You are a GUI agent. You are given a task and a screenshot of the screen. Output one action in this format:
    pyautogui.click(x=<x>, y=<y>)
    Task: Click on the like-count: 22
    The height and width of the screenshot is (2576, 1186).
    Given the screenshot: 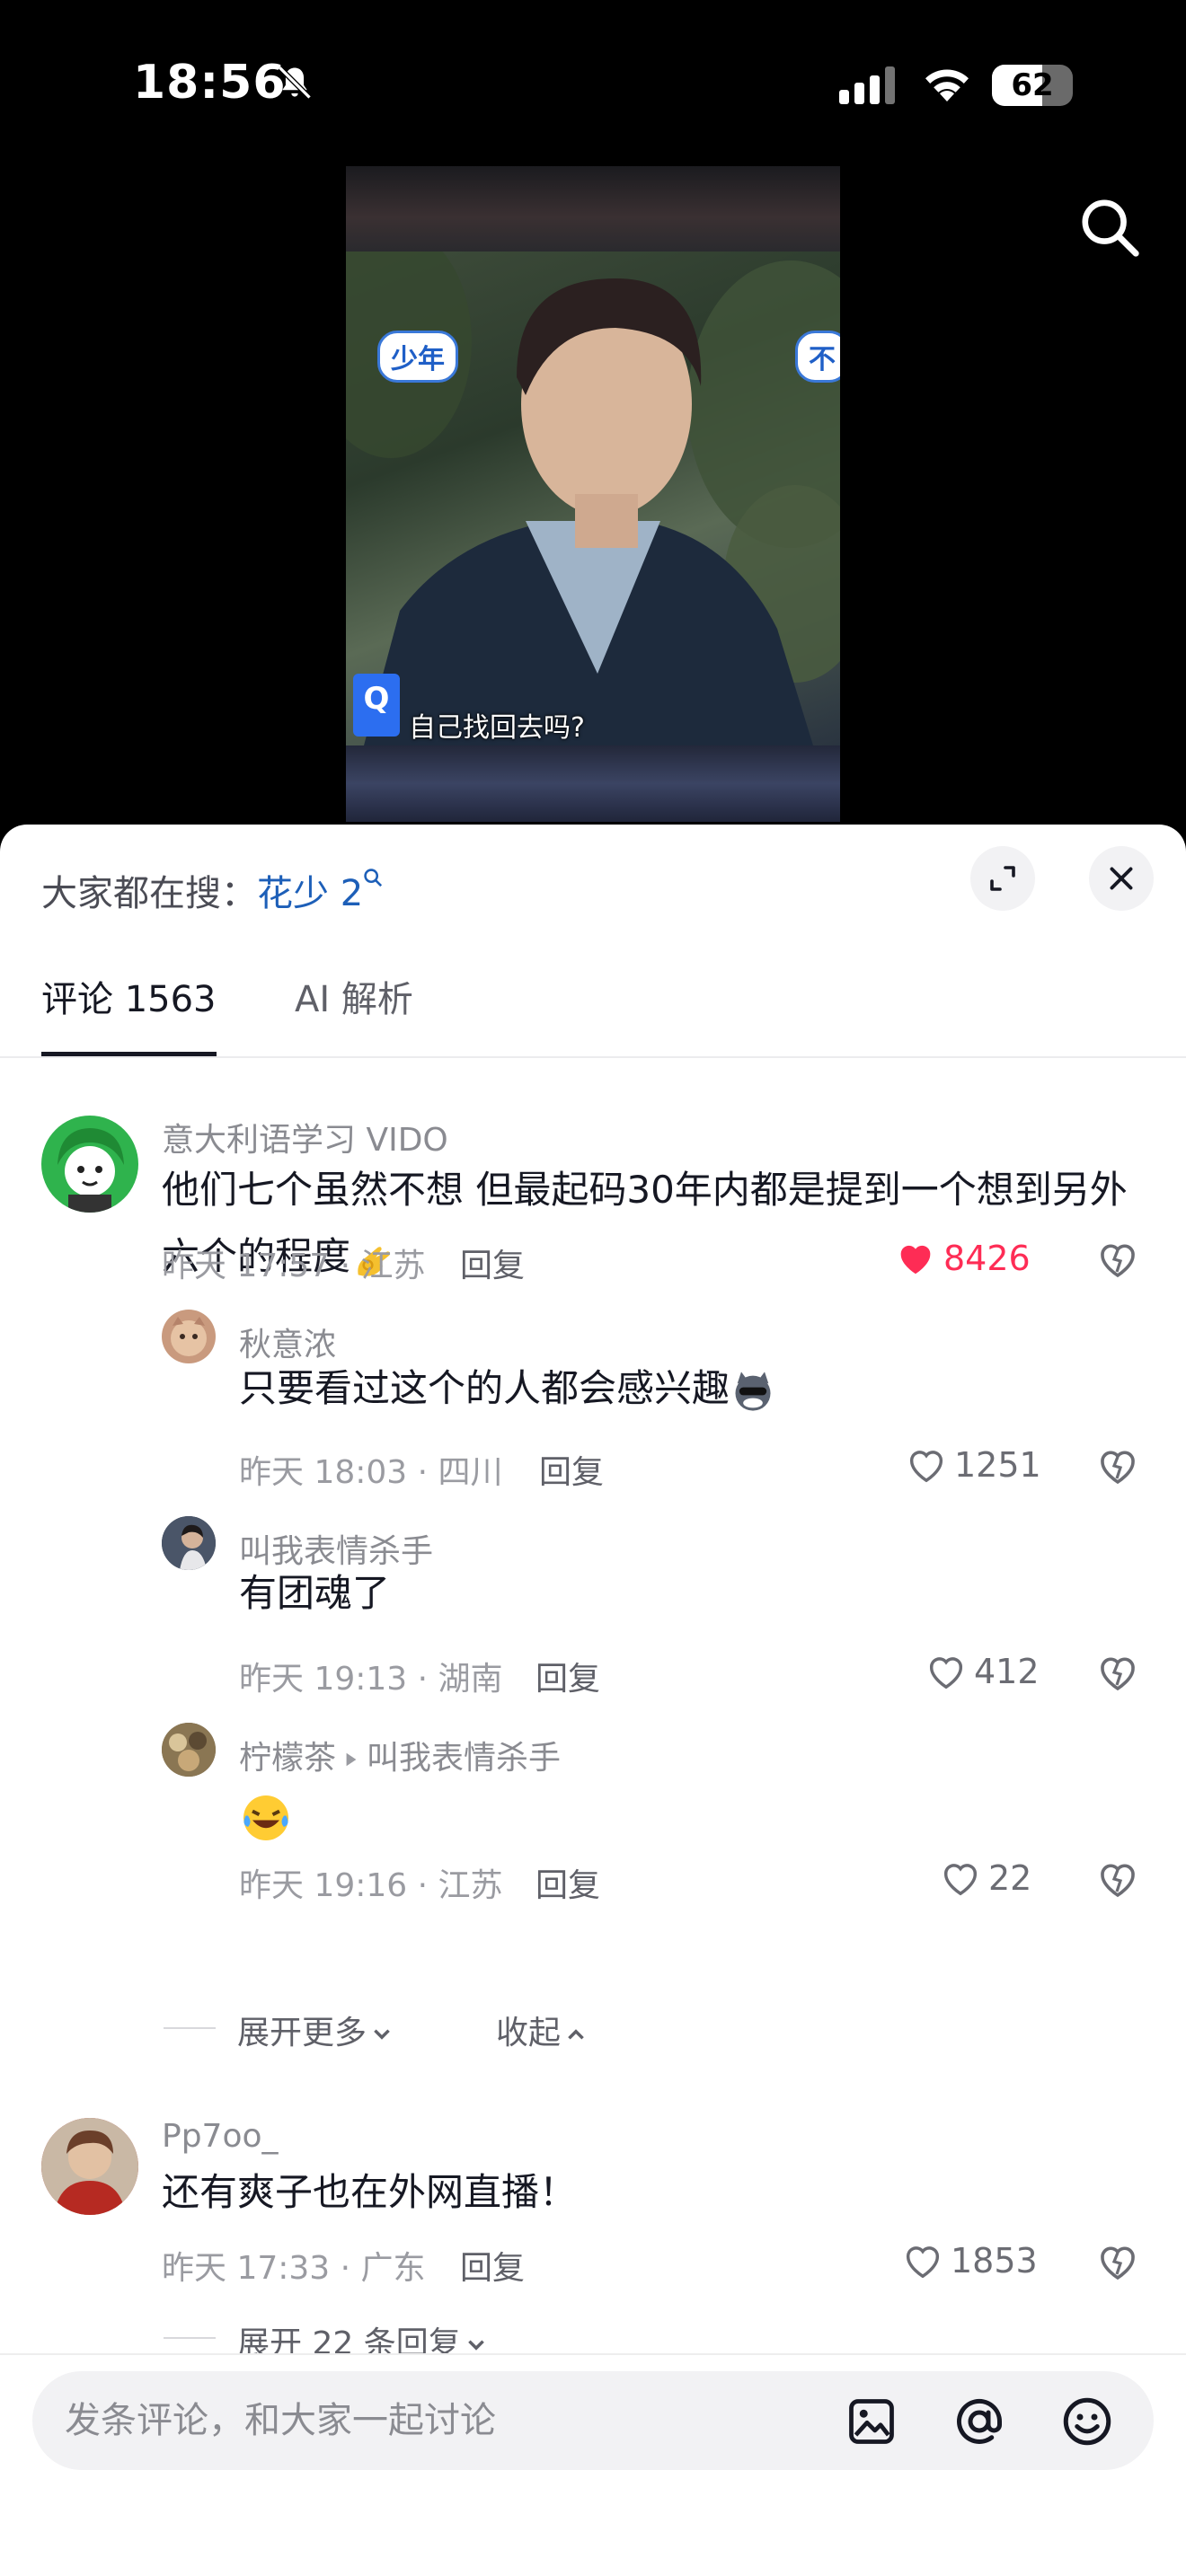 What is the action you would take?
    pyautogui.click(x=1010, y=1878)
    